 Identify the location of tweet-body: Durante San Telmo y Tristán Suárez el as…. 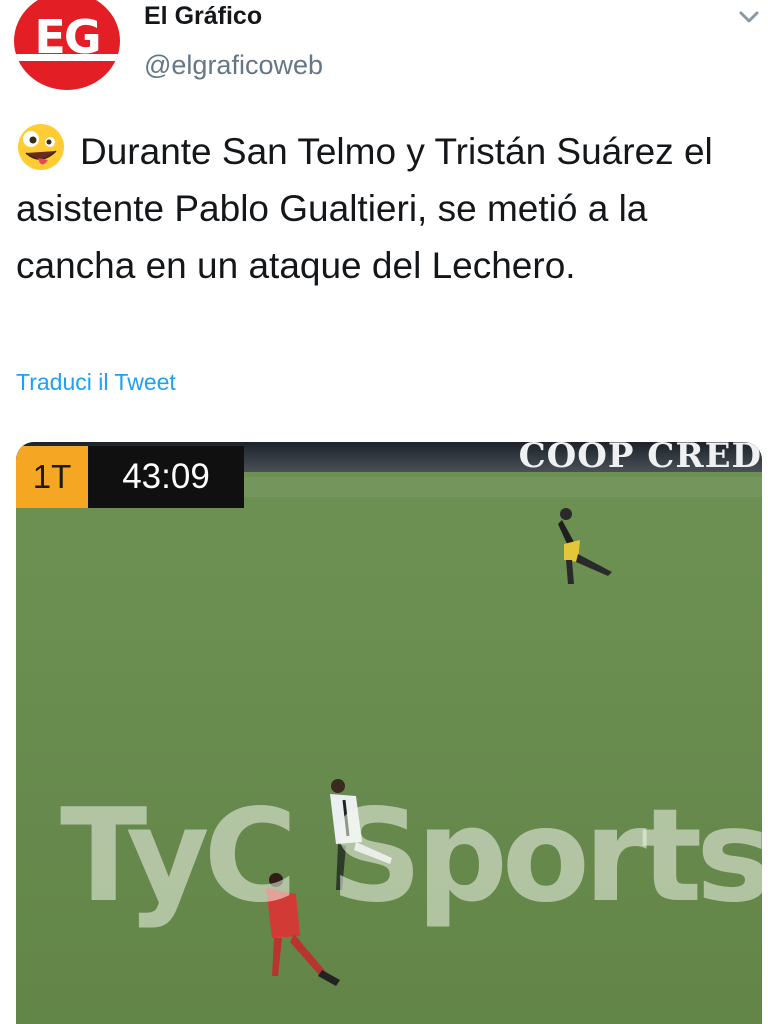
(364, 208).